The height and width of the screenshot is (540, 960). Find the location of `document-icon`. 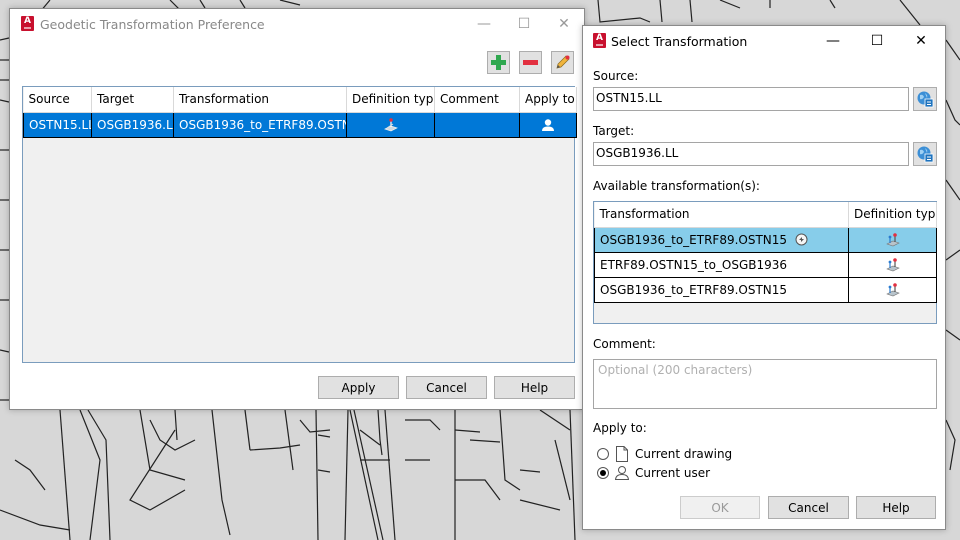

document-icon is located at coordinates (622, 454).